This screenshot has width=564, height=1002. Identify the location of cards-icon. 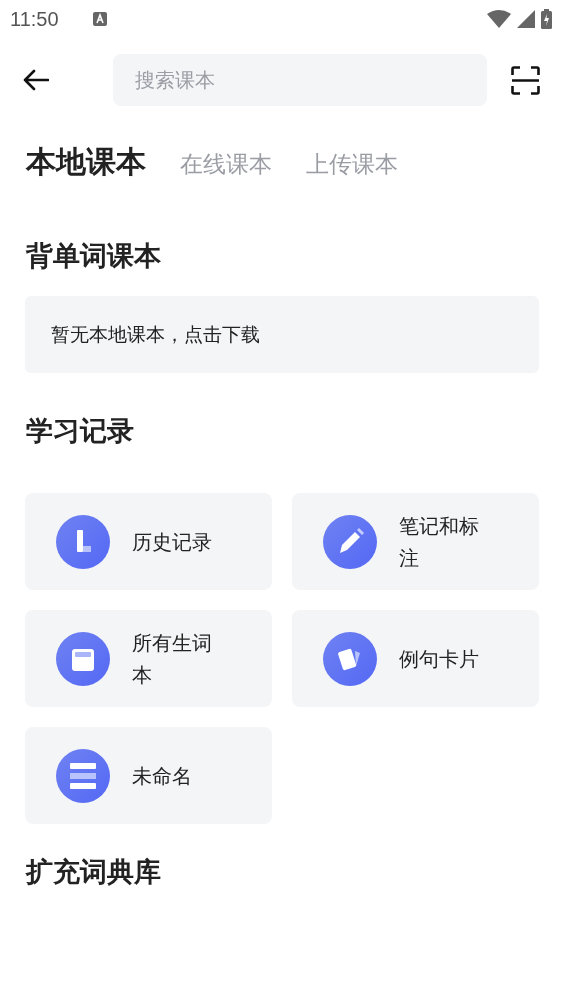
(350, 658).